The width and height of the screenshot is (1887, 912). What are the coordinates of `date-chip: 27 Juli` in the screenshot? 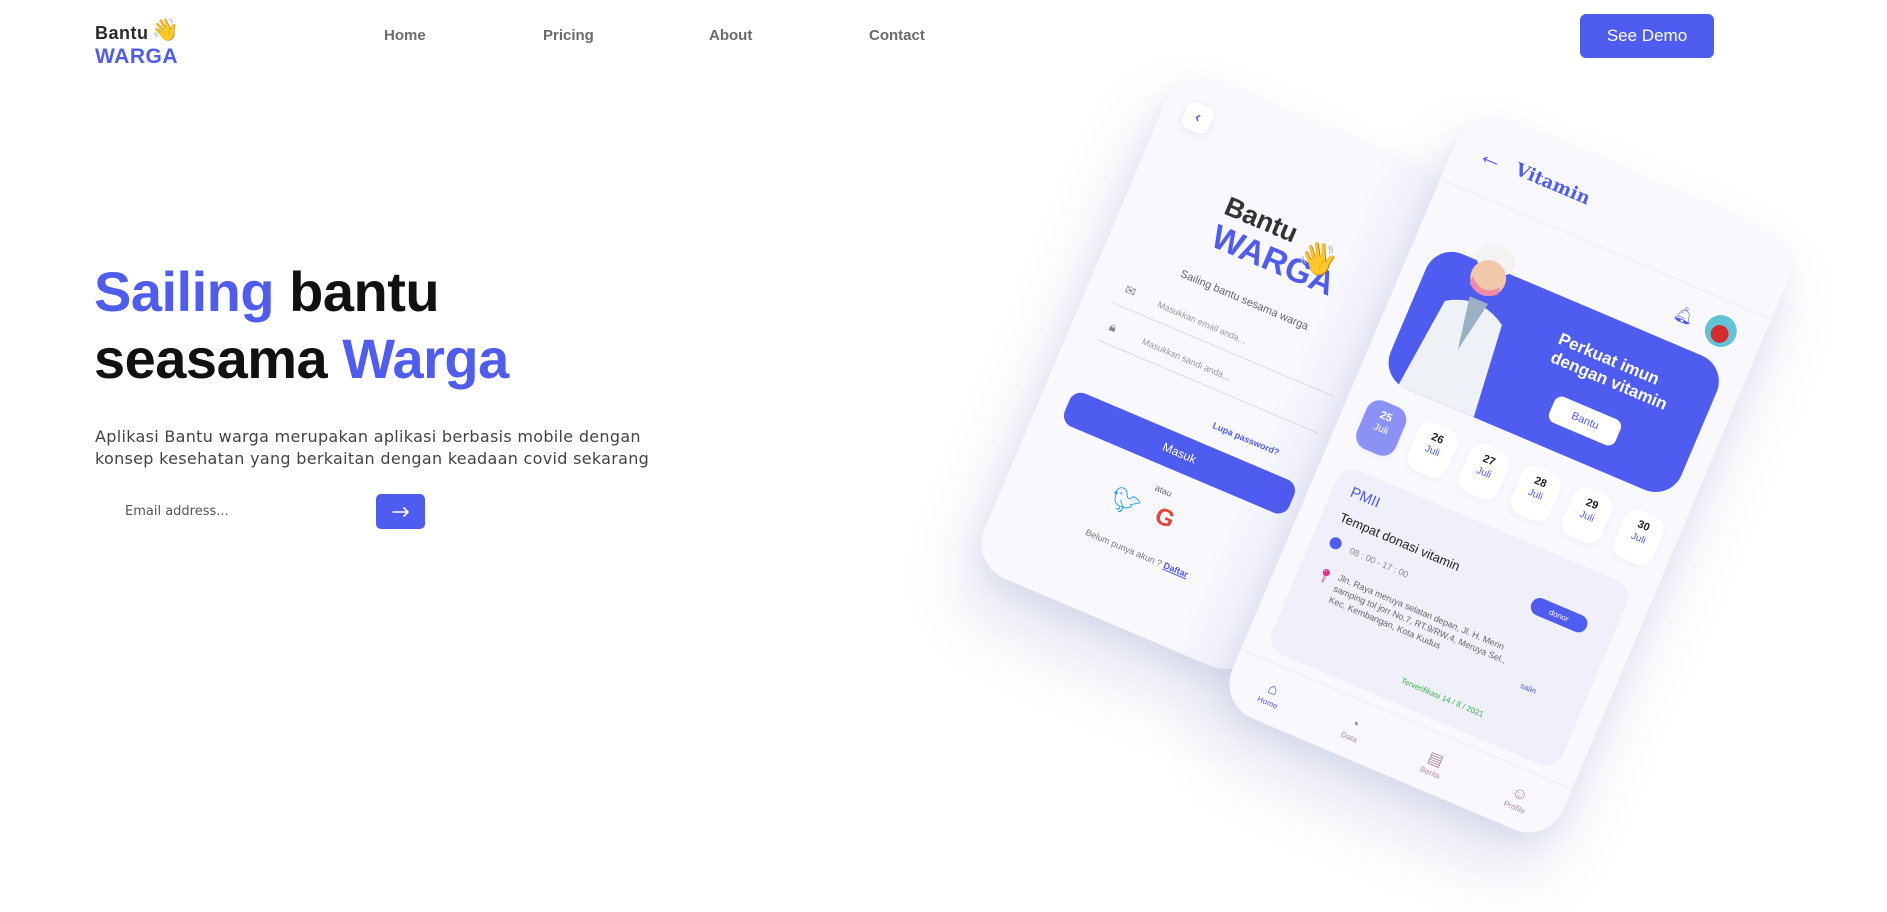 It's located at (1484, 471).